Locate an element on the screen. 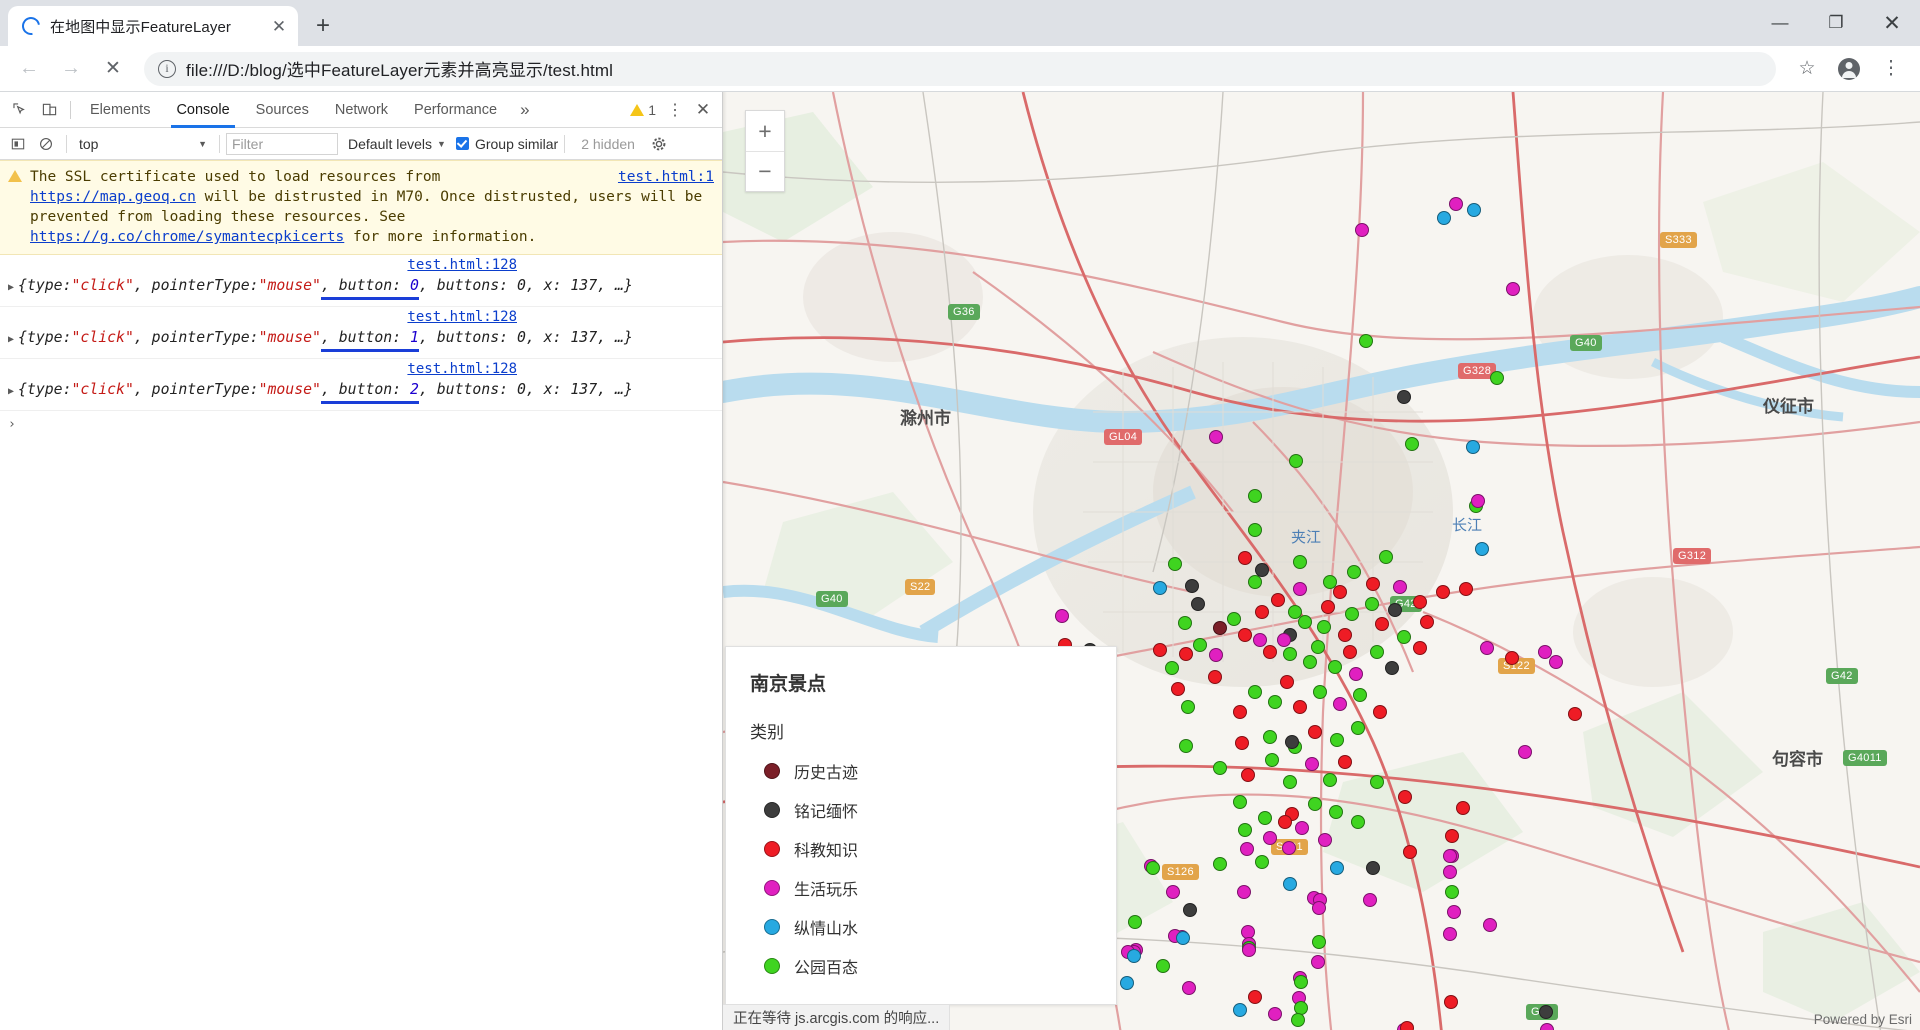 The width and height of the screenshot is (1920, 1030). device-toolbar-icon is located at coordinates (49, 110).